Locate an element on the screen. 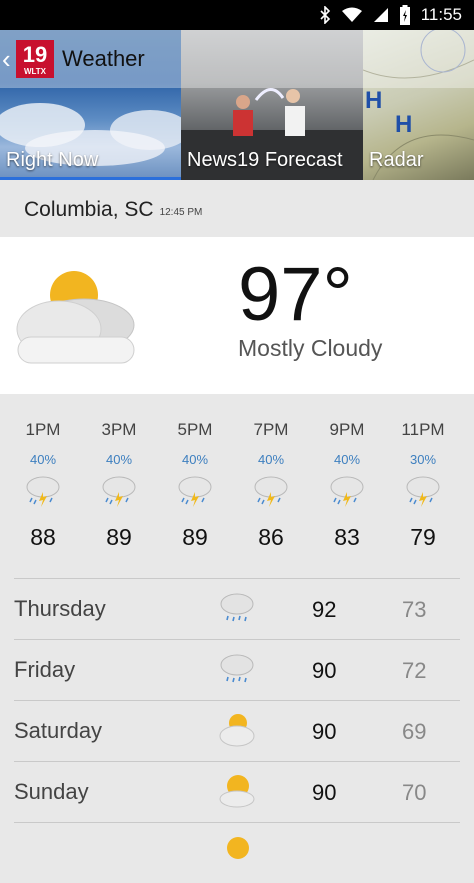 The width and height of the screenshot is (474, 883). hour-temperature: 83 is located at coordinates (347, 537).